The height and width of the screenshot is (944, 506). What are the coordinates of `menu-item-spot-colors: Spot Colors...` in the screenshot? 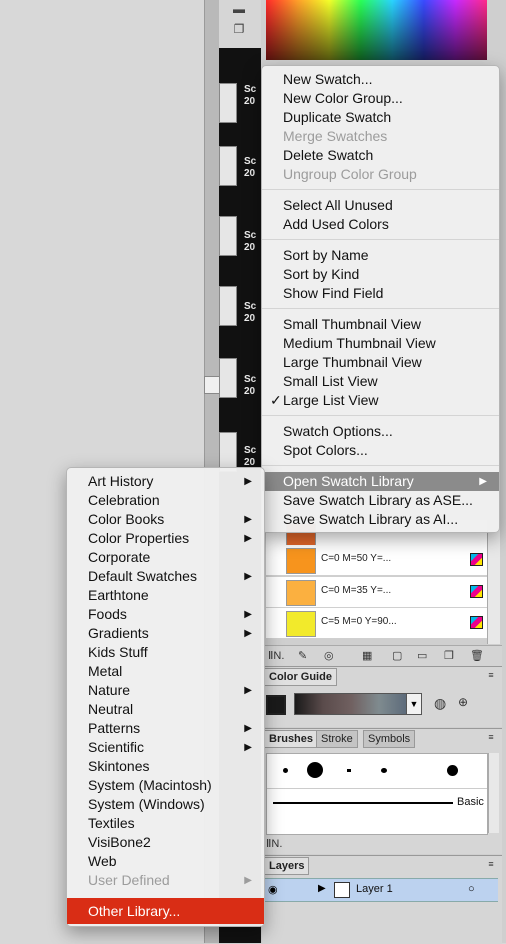 It's located at (380, 450).